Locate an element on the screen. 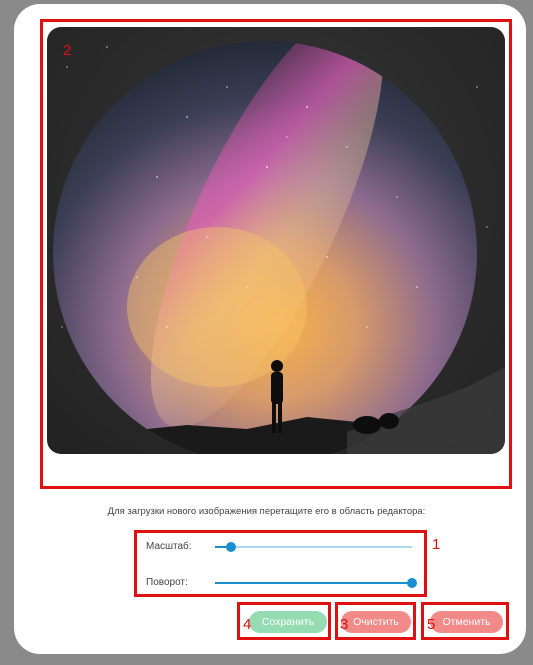 This screenshot has height=665, width=533. annotation-number-2: 2 is located at coordinates (67, 50).